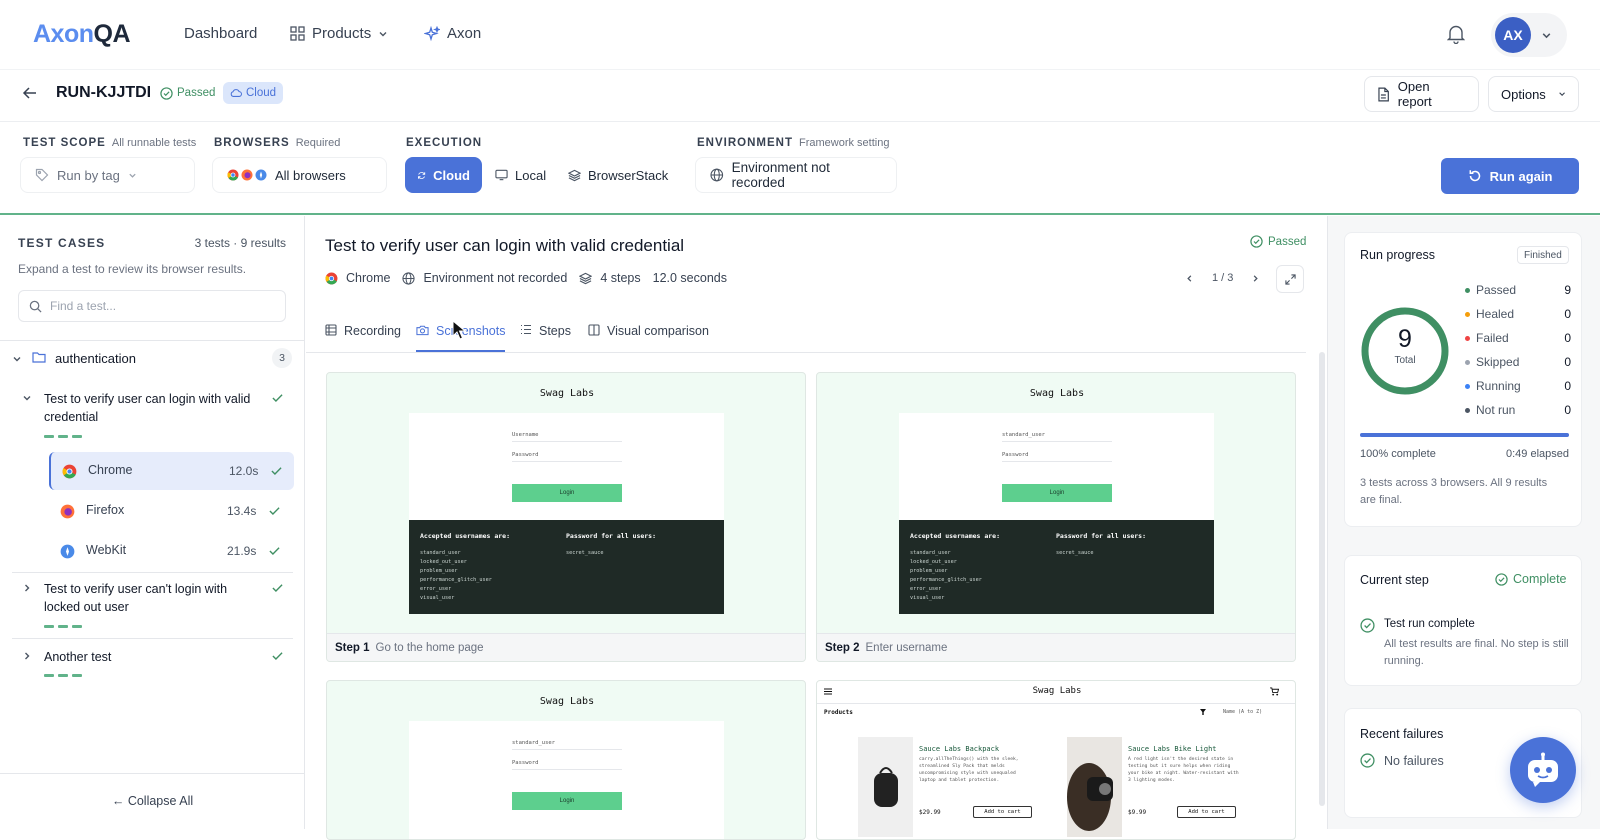 This screenshot has height=840, width=1600. Describe the element at coordinates (152, 801) in the screenshot. I see `collapse-all-button: ← Collapse All` at that location.